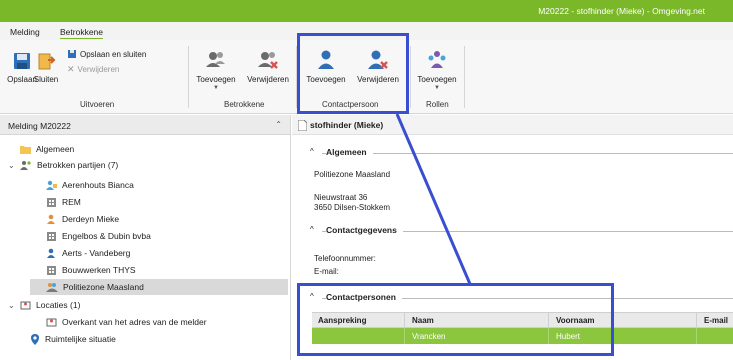 The image size is (733, 360). What do you see at coordinates (347, 125) in the screenshot?
I see `detail-title: stofhinder (Mieke)` at bounding box center [347, 125].